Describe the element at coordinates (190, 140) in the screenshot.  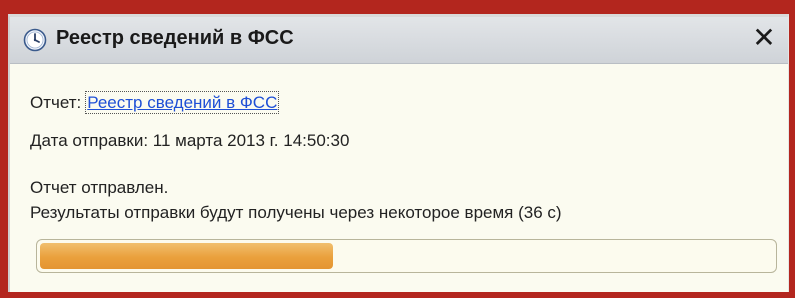
I see `send-date: Дата отправки: 11 марта 2013 г. 14:50:30` at that location.